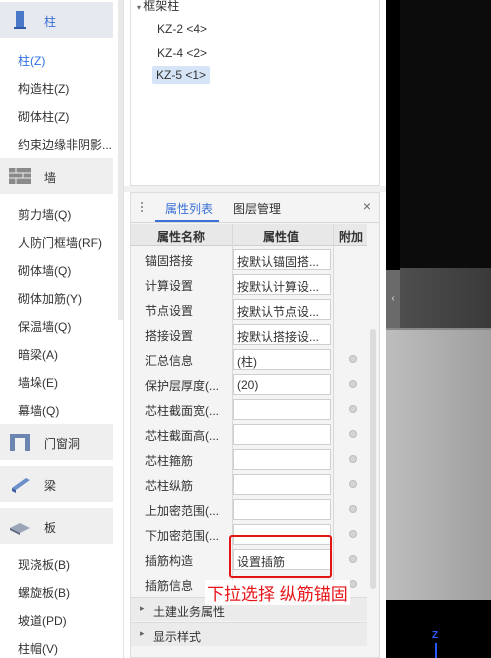  What do you see at coordinates (56, 484) in the screenshot?
I see `category-beam: 梁` at bounding box center [56, 484].